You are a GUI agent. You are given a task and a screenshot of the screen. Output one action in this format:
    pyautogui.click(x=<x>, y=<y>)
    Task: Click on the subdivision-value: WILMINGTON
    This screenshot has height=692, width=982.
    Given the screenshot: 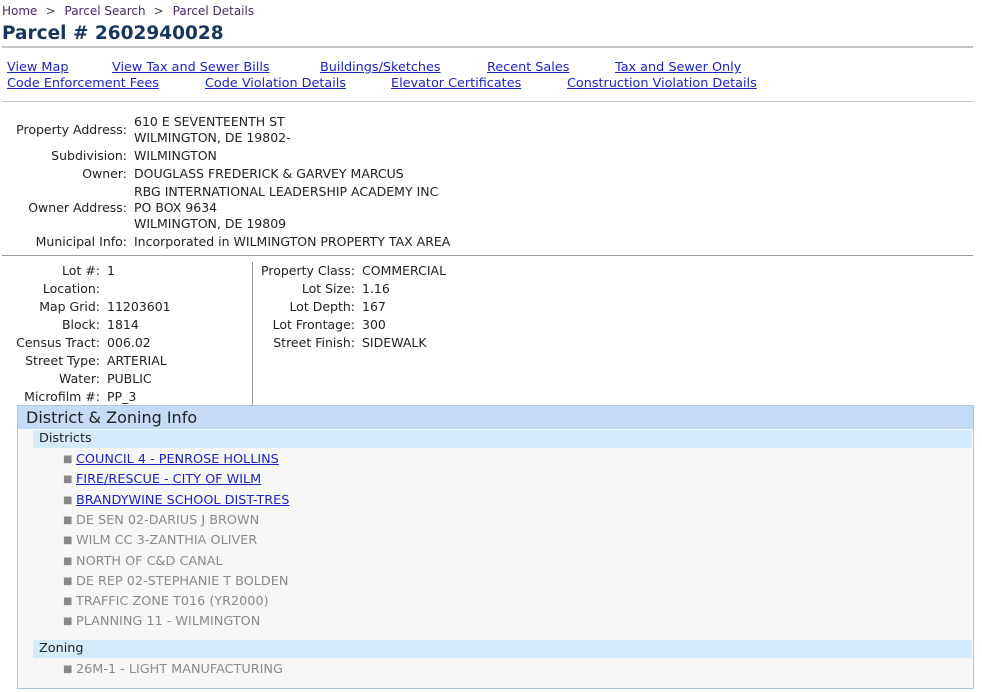 What is the action you would take?
    pyautogui.click(x=175, y=155)
    